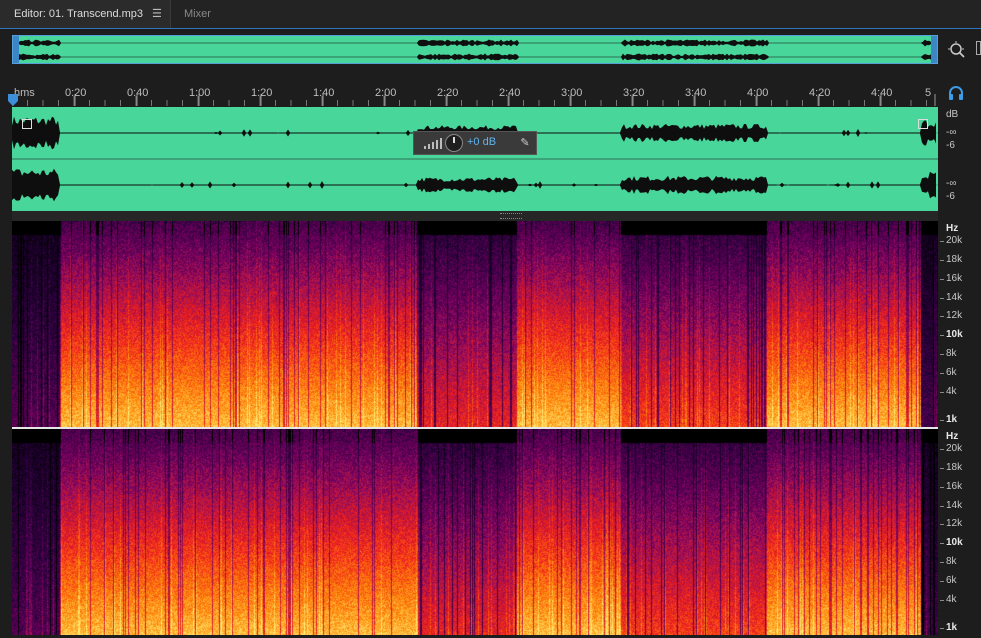 The width and height of the screenshot is (981, 638). Describe the element at coordinates (960, 324) in the screenshot. I see `frequency-scale-1: Hz 20k 18k 16k 14k 12k 10k 8k 6k 4k 1k` at that location.